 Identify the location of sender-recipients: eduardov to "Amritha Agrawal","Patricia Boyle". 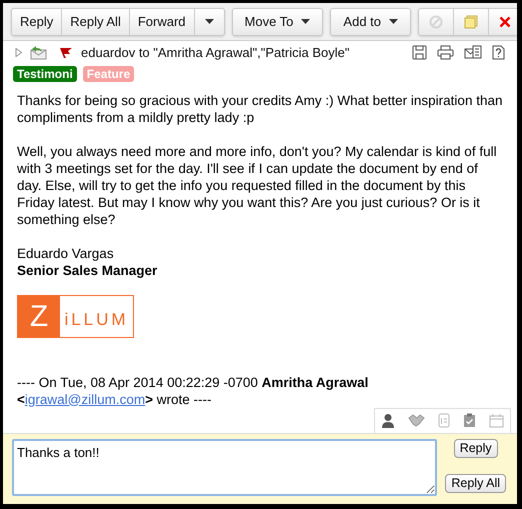
(215, 53).